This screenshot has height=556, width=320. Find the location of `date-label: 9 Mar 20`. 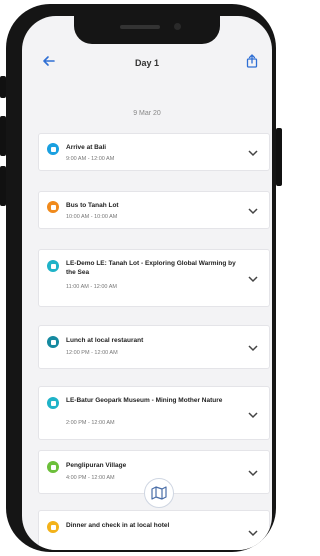

date-label: 9 Mar 20 is located at coordinates (147, 113).